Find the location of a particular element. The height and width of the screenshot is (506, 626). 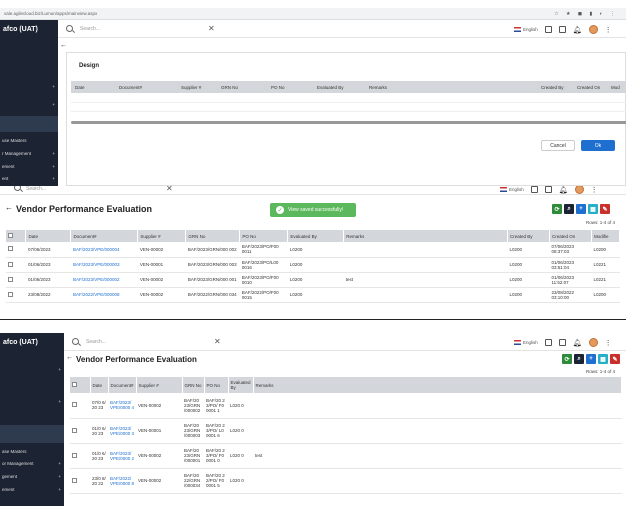

sidebar-item: r Management + is located at coordinates (29, 153).